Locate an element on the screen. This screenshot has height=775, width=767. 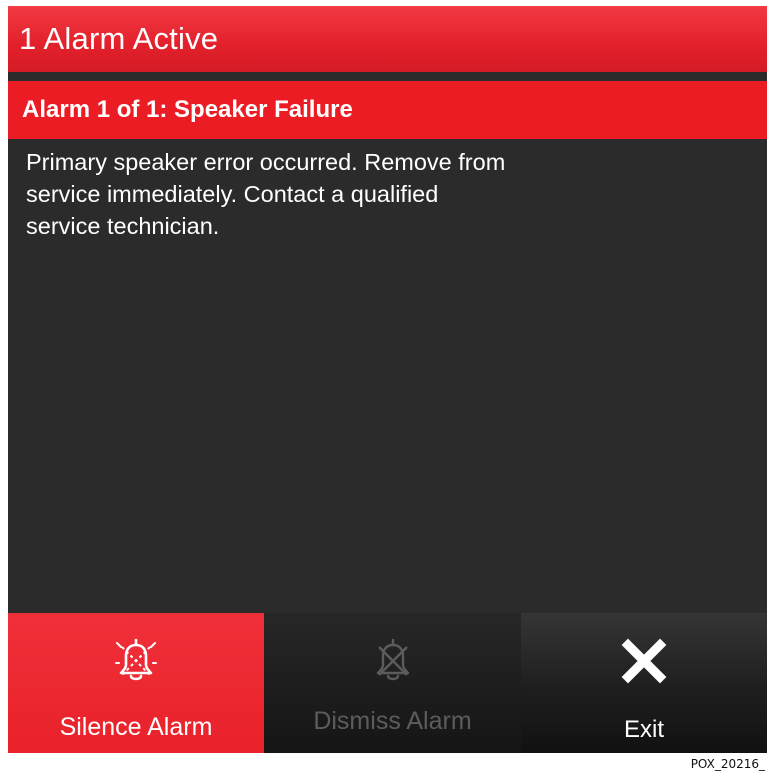
exit-button: Exit is located at coordinates (644, 683).